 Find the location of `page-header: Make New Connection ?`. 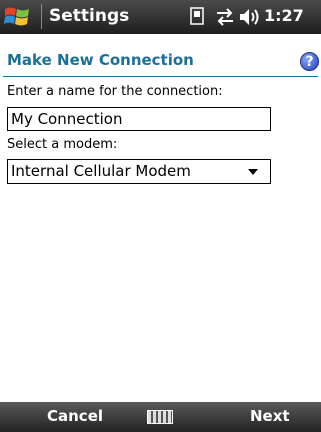

page-header: Make New Connection ? is located at coordinates (160, 62).